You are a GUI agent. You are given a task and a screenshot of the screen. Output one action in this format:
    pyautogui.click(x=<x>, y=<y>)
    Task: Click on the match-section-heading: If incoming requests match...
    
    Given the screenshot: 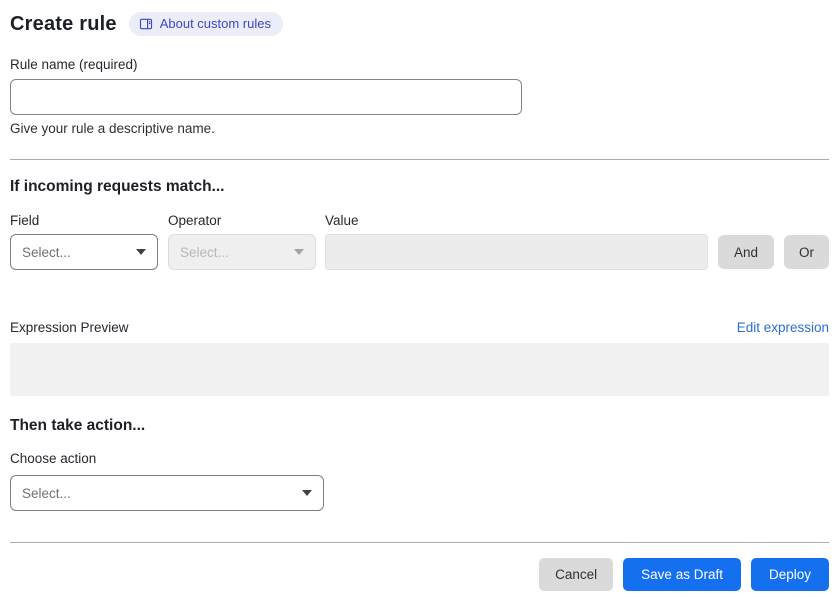 What is the action you would take?
    pyautogui.click(x=117, y=186)
    